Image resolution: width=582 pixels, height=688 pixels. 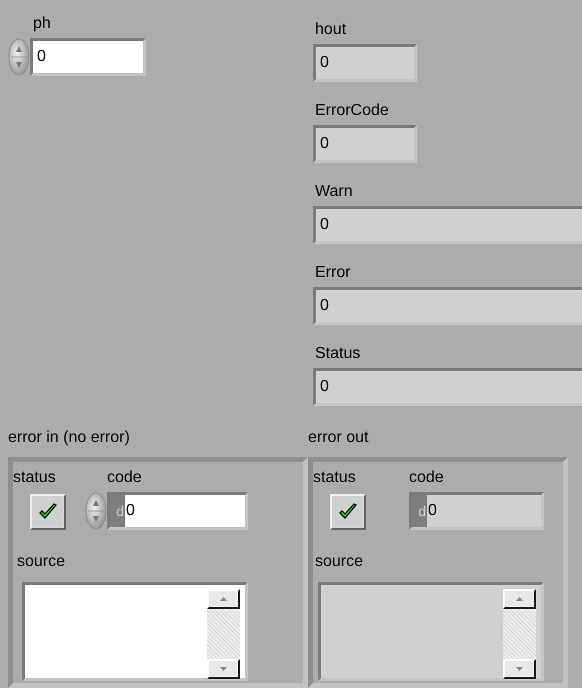 I want to click on field-label: ErrorCode, so click(x=352, y=111).